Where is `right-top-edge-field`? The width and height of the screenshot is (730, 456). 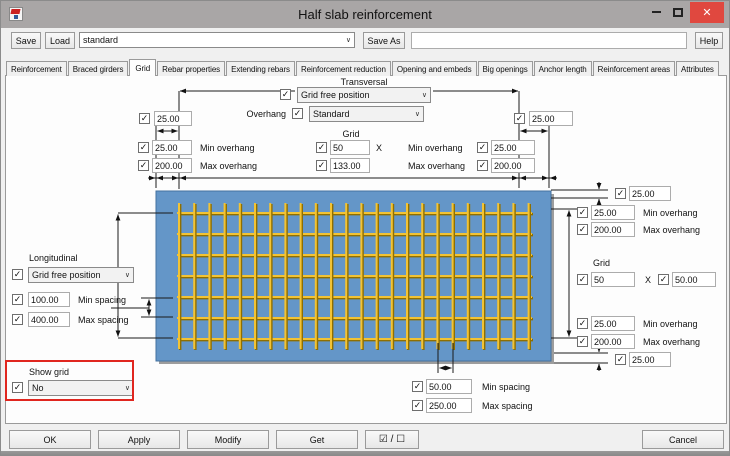
right-top-edge-field is located at coordinates (650, 193).